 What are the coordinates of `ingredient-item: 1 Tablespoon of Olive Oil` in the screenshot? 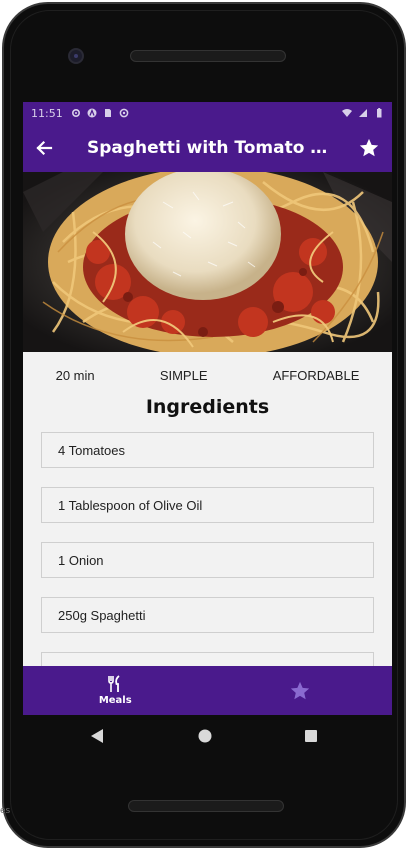 It's located at (207, 505).